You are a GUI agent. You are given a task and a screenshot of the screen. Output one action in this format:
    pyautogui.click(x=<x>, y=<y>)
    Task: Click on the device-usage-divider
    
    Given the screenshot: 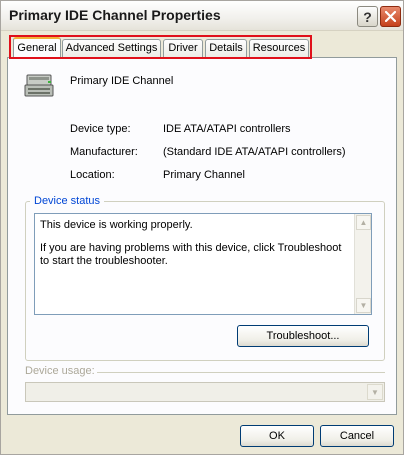 What is the action you would take?
    pyautogui.click(x=241, y=372)
    